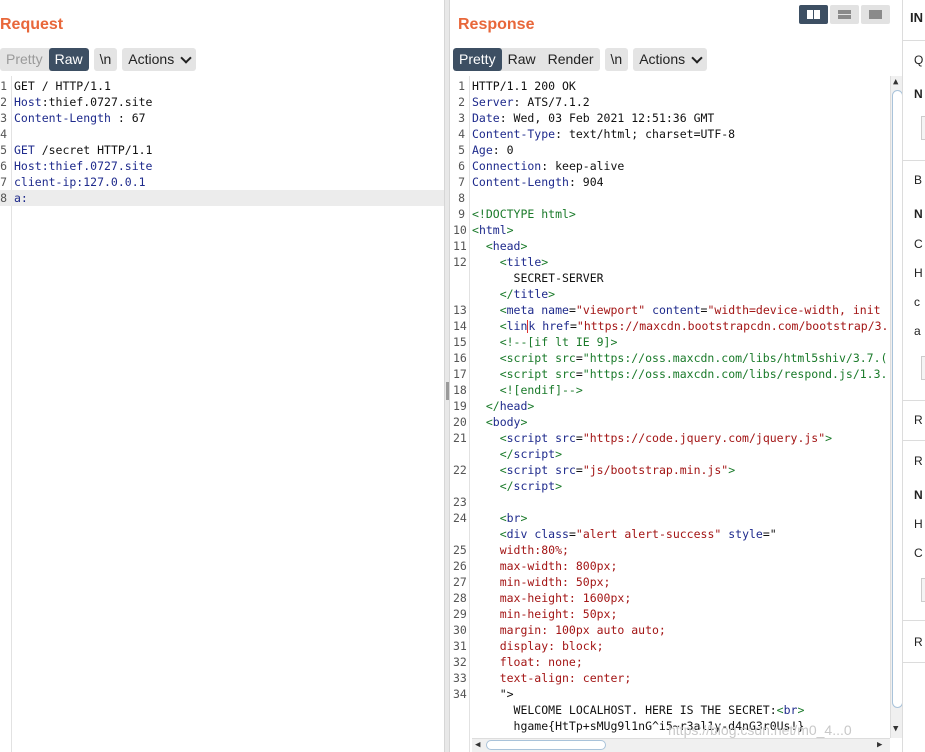 The image size is (925, 752). What do you see at coordinates (679, 390) in the screenshot?
I see `code-line: 18 <![endif]-->` at bounding box center [679, 390].